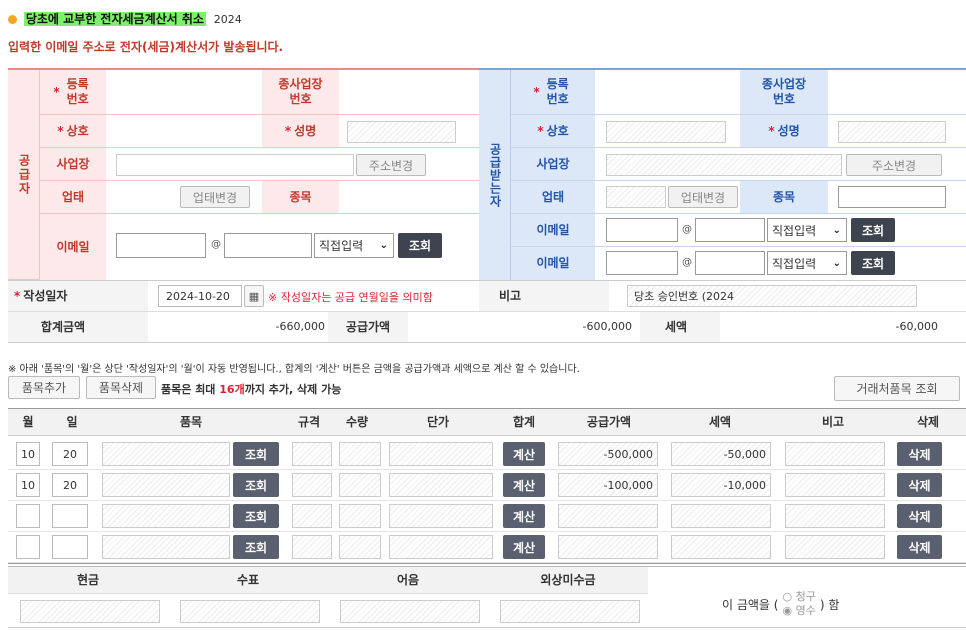 The width and height of the screenshot is (966, 635). I want to click on payment-input-check, so click(250, 611).